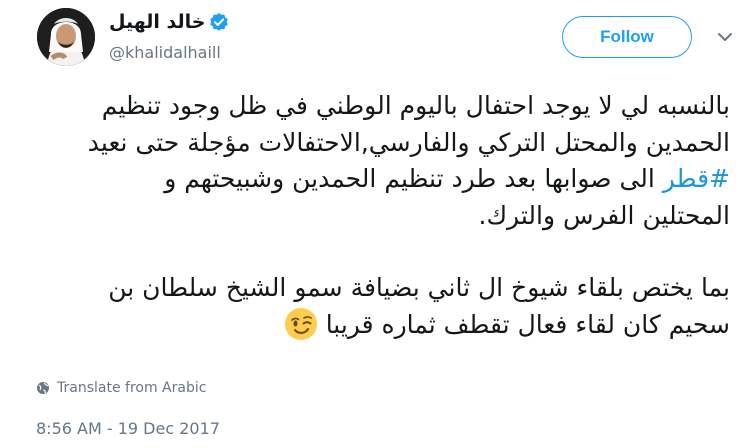 The width and height of the screenshot is (753, 448). I want to click on globe-icon, so click(43, 388).